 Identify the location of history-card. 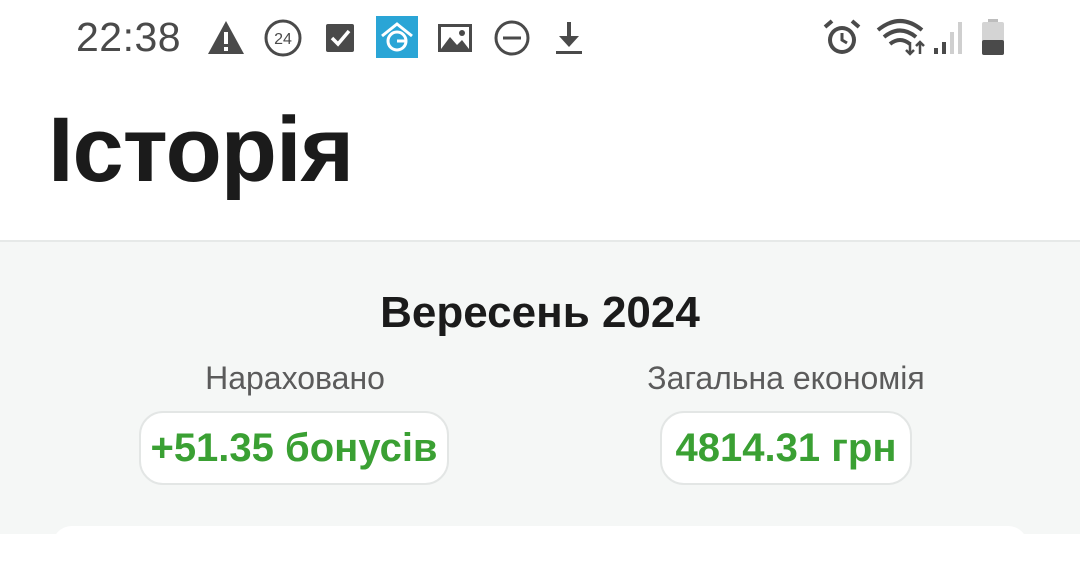
(540, 546).